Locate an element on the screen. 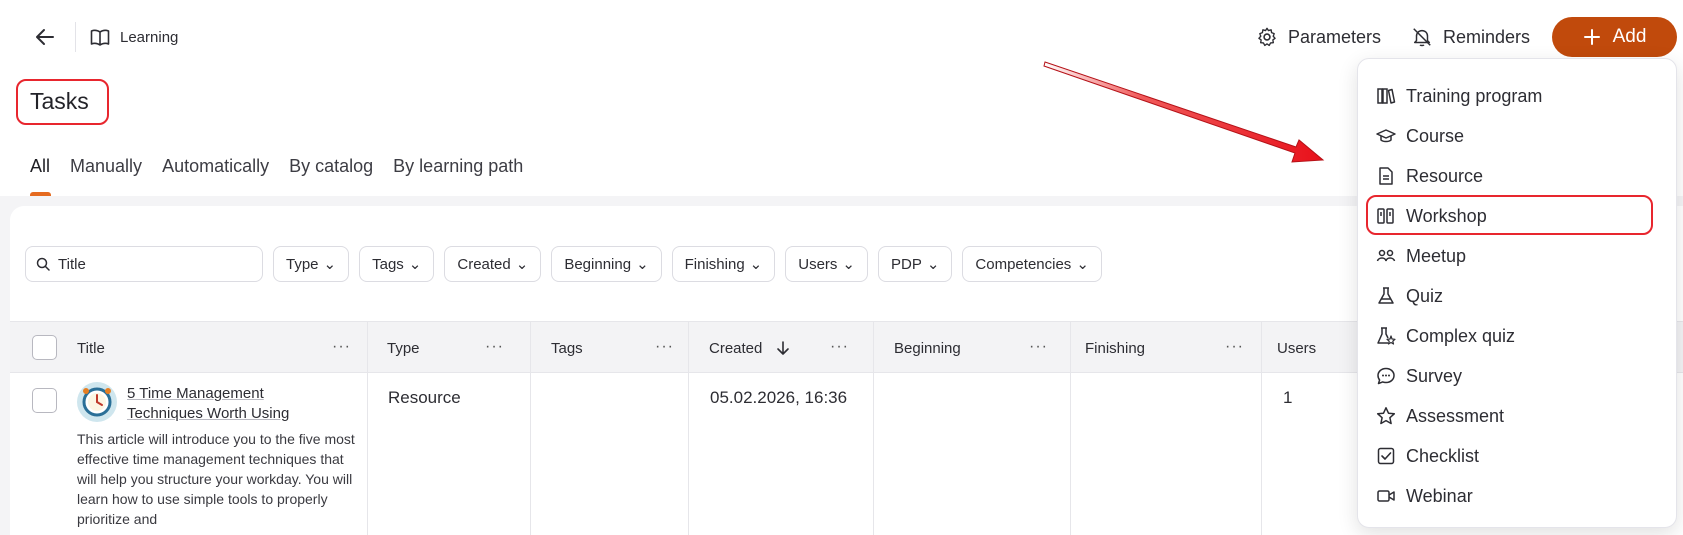  parameters-button: Parameters is located at coordinates (1318, 37).